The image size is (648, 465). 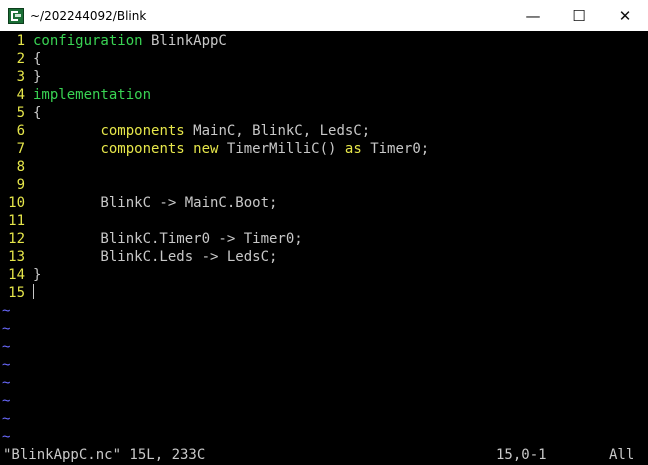 What do you see at coordinates (353, 149) in the screenshot?
I see `code-keyword: as` at bounding box center [353, 149].